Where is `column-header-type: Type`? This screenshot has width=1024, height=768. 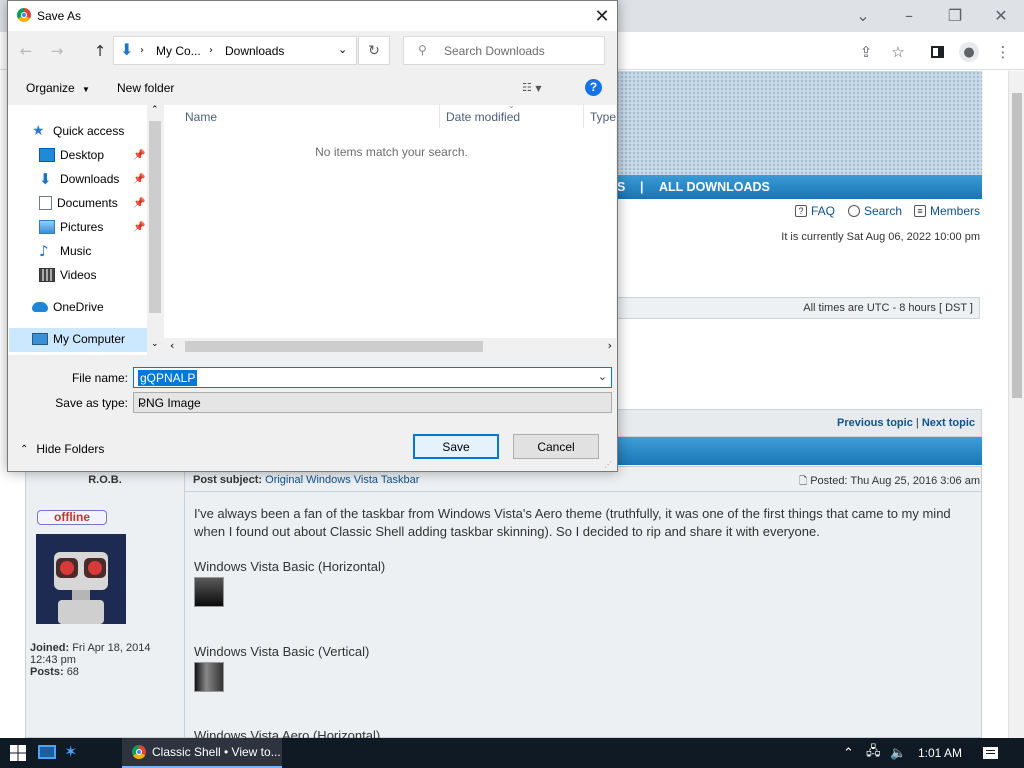
column-header-type: Type is located at coordinates (603, 117).